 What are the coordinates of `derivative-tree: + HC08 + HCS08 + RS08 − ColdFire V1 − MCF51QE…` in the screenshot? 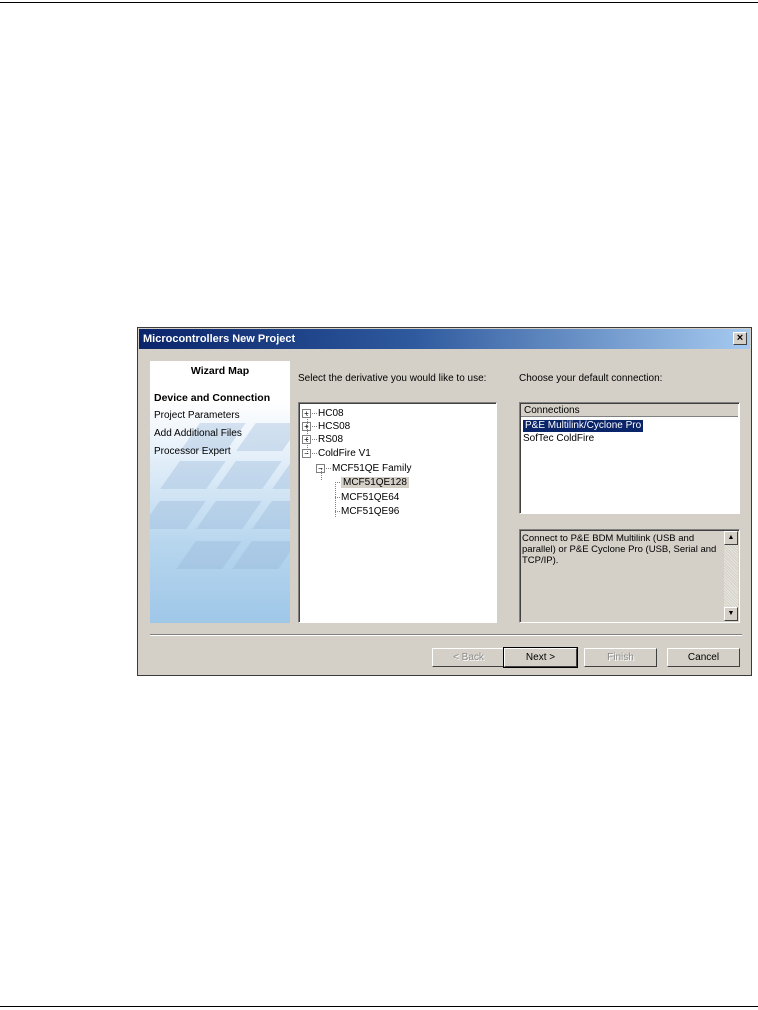 It's located at (397, 512).